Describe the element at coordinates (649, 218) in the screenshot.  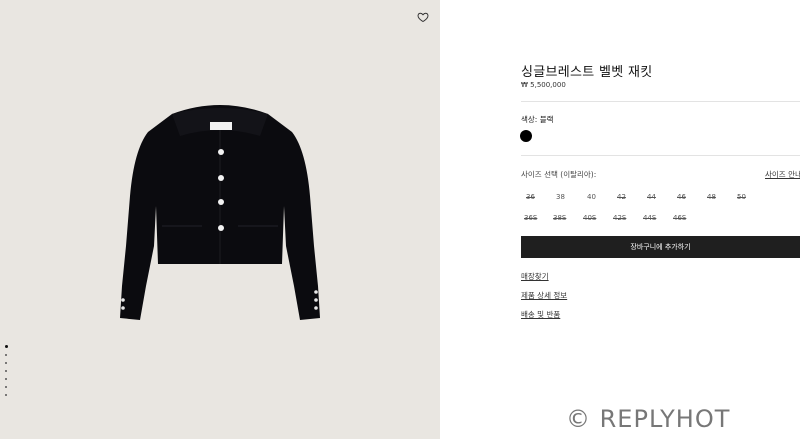
I see `size-option-44s: 44S` at that location.